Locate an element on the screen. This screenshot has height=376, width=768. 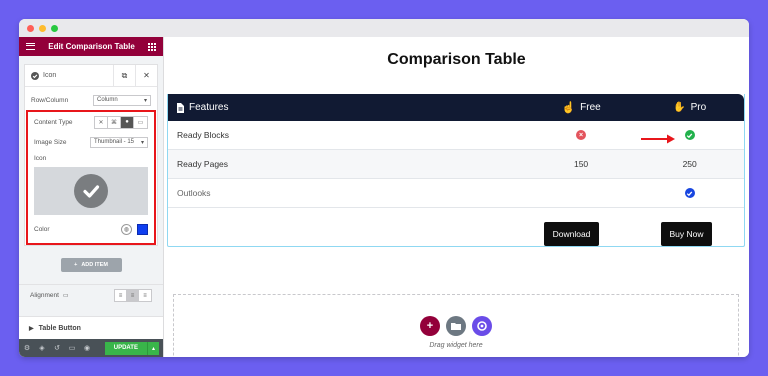
header-pro: Pro is located at coordinates (698, 107).